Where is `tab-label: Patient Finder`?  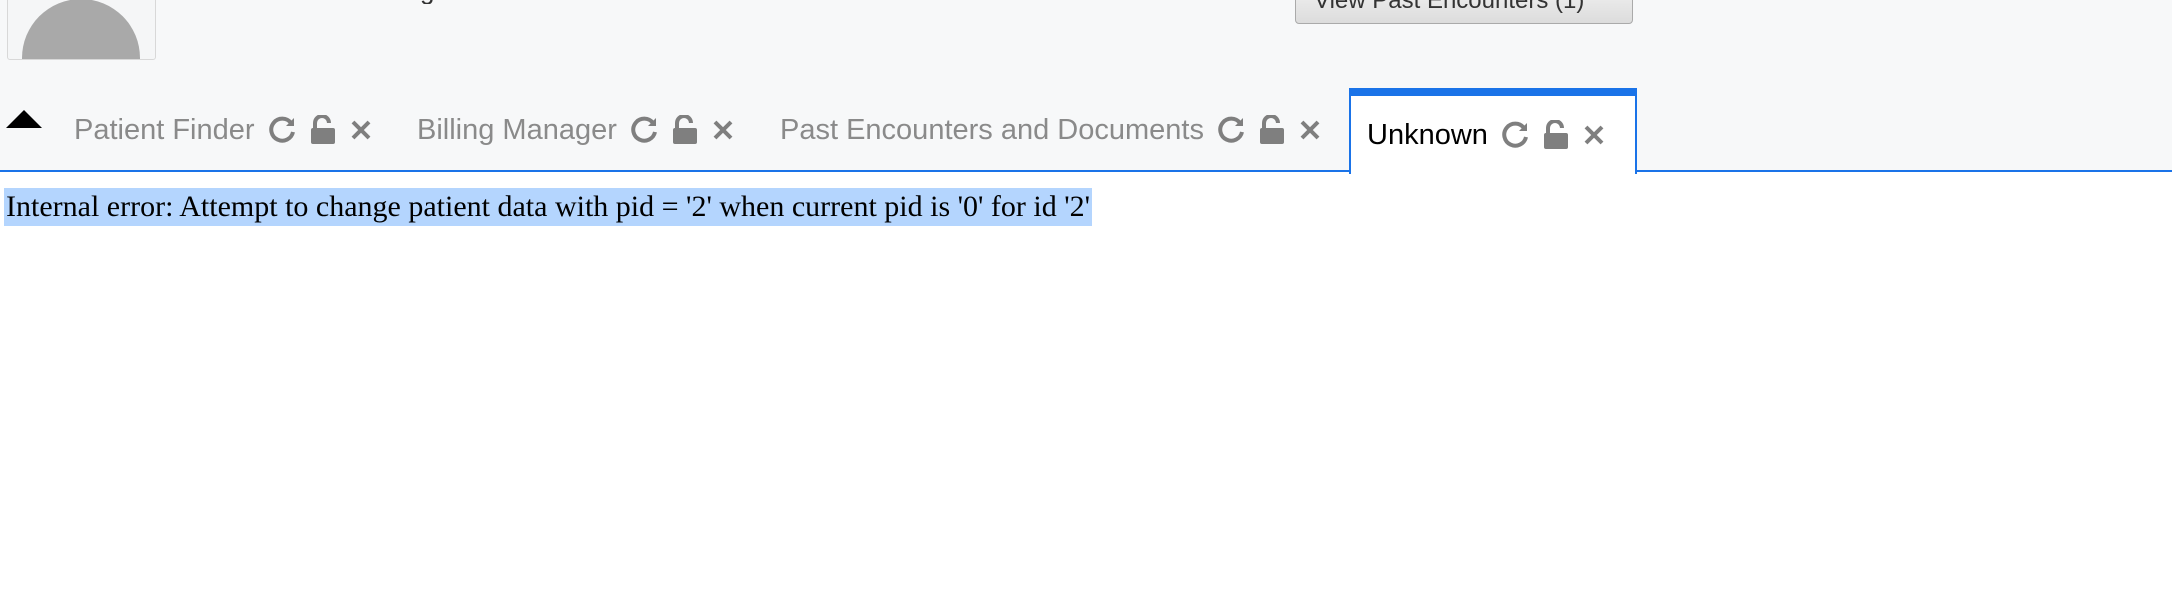
tab-label: Patient Finder is located at coordinates (164, 129).